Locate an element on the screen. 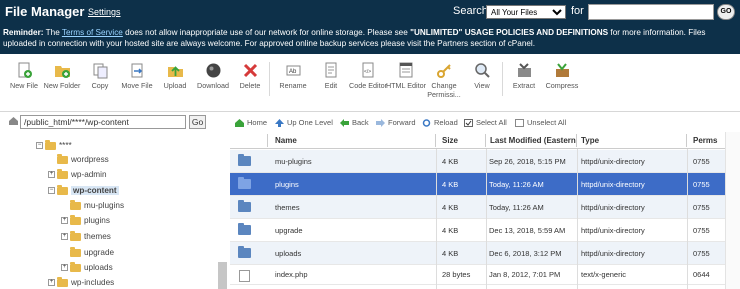  forward-arrow-icon is located at coordinates (380, 123).